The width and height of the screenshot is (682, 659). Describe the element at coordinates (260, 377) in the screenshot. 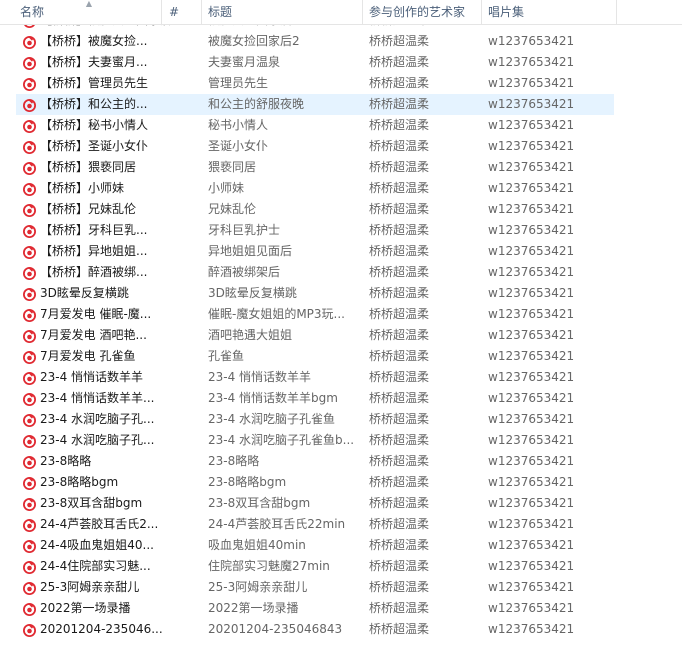

I see `file-title: 23-4 悄悄话数羊羊` at that location.